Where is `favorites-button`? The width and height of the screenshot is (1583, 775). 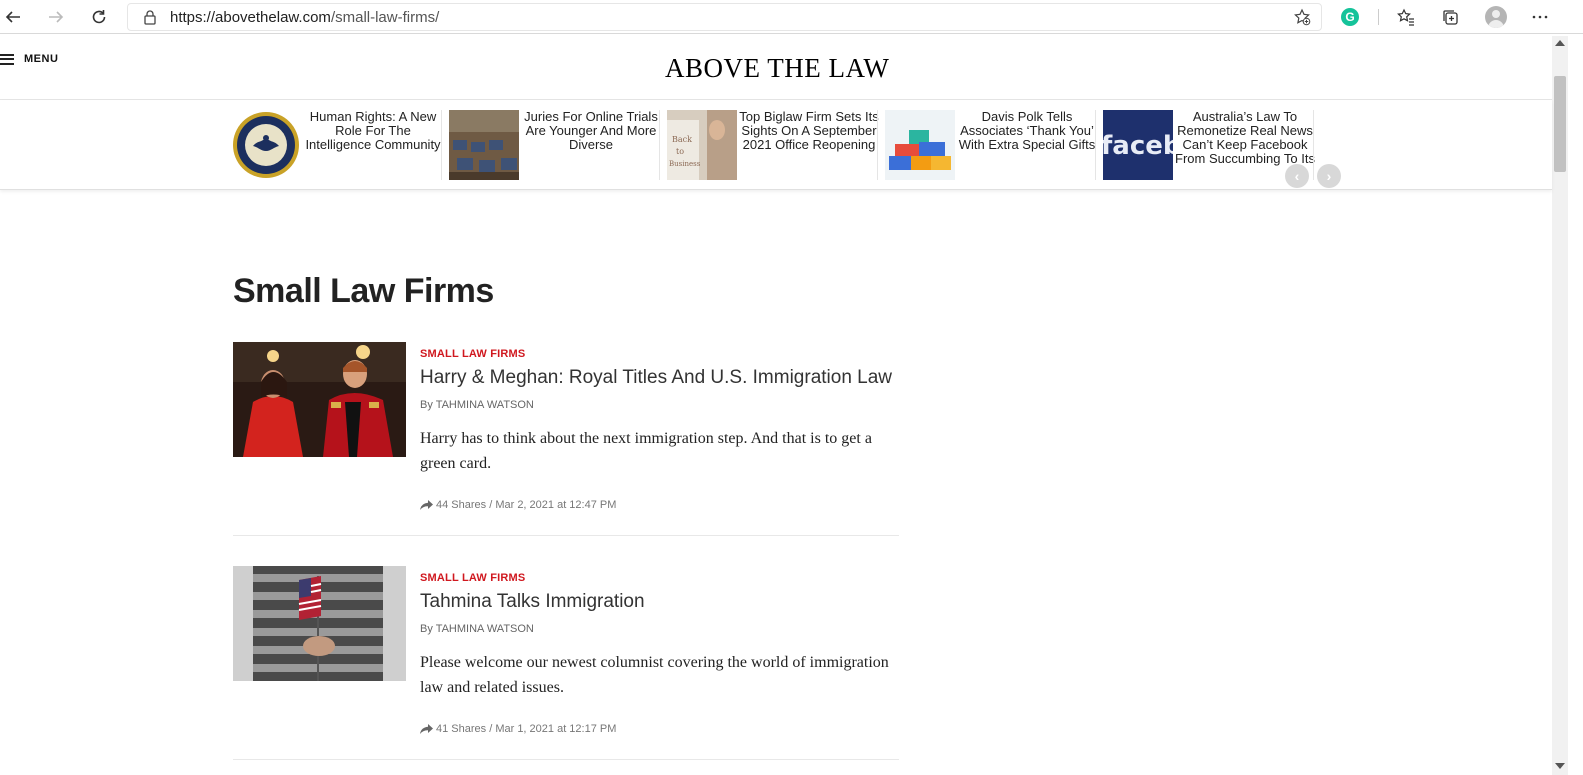
favorites-button is located at coordinates (1406, 17).